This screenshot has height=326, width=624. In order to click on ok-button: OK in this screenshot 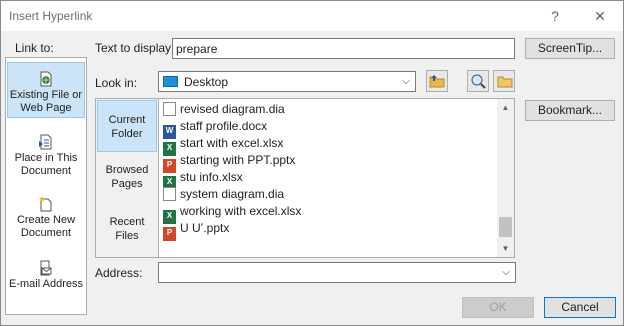, I will do `click(498, 307)`.